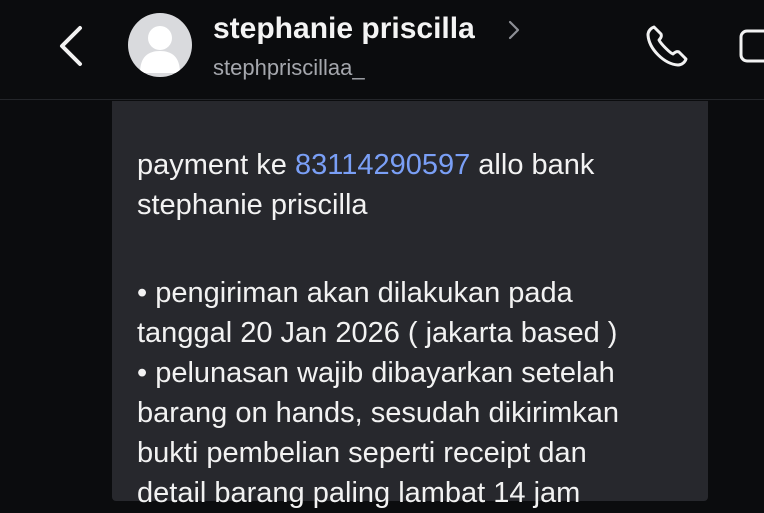 The height and width of the screenshot is (513, 764). I want to click on message-text-fragment: allo bank, so click(532, 165).